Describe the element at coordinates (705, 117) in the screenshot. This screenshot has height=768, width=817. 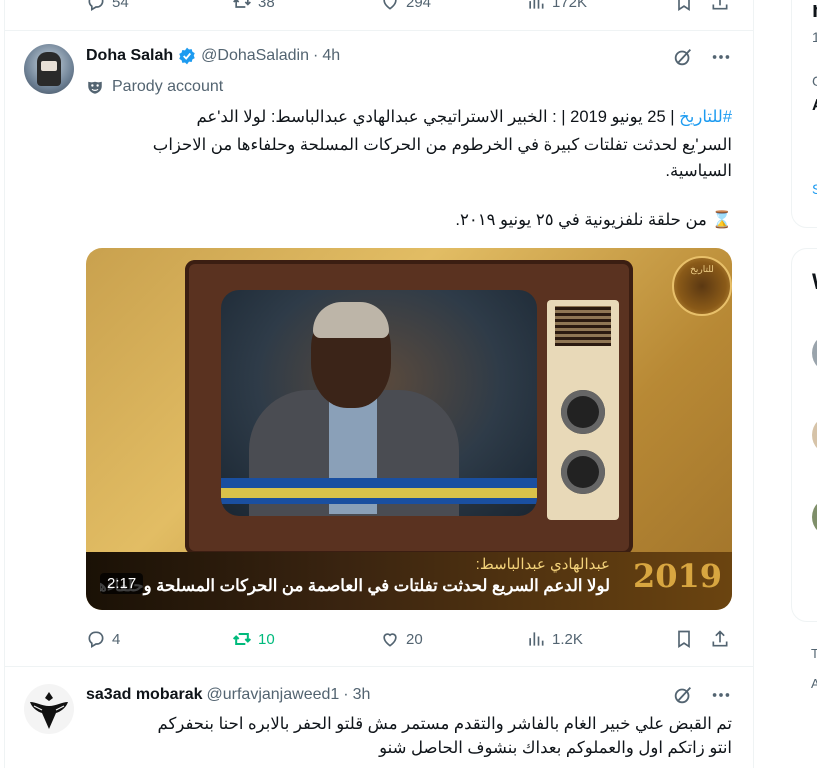
I see `hashtag-link: #للتاريخ` at that location.